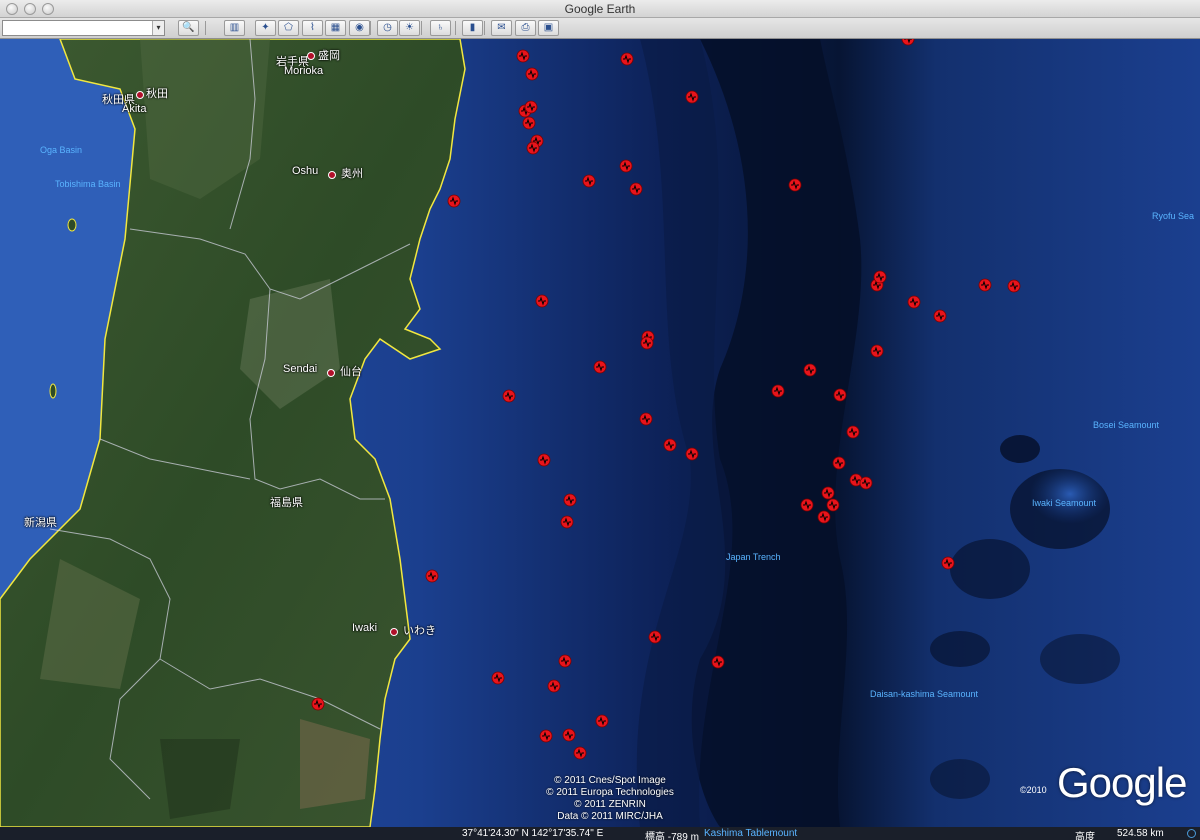 The height and width of the screenshot is (840, 1200). Describe the element at coordinates (924, 694) in the screenshot. I see `ocean-feature-label: Daisan-kashima Seamount` at that location.